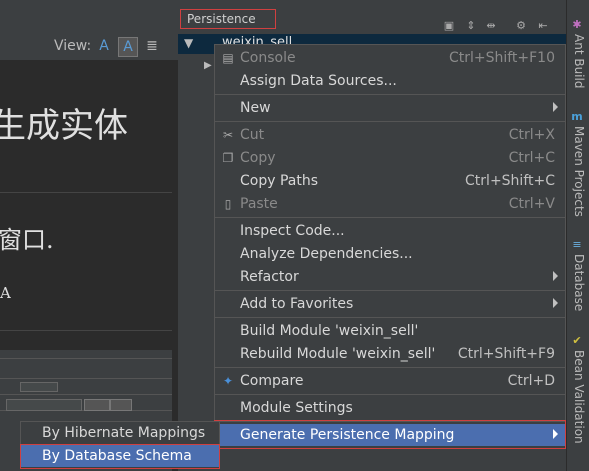 Image resolution: width=589 pixels, height=471 pixels. Describe the element at coordinates (390, 304) in the screenshot. I see `menu-item-add-to-favorites: Add to Favorites` at that location.